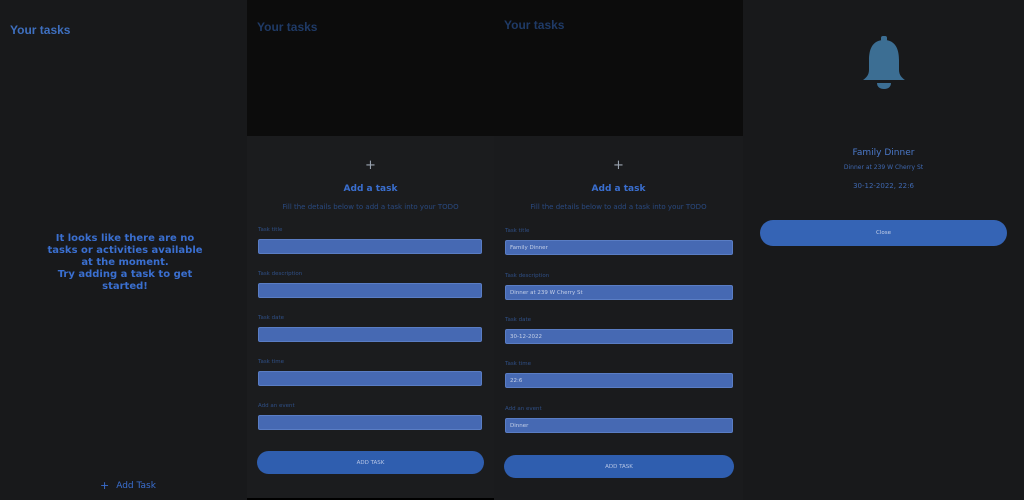 This screenshot has height=500, width=1024. Describe the element at coordinates (125, 280) in the screenshot. I see `empty-state-line-2: Try adding a task to get started!` at that location.